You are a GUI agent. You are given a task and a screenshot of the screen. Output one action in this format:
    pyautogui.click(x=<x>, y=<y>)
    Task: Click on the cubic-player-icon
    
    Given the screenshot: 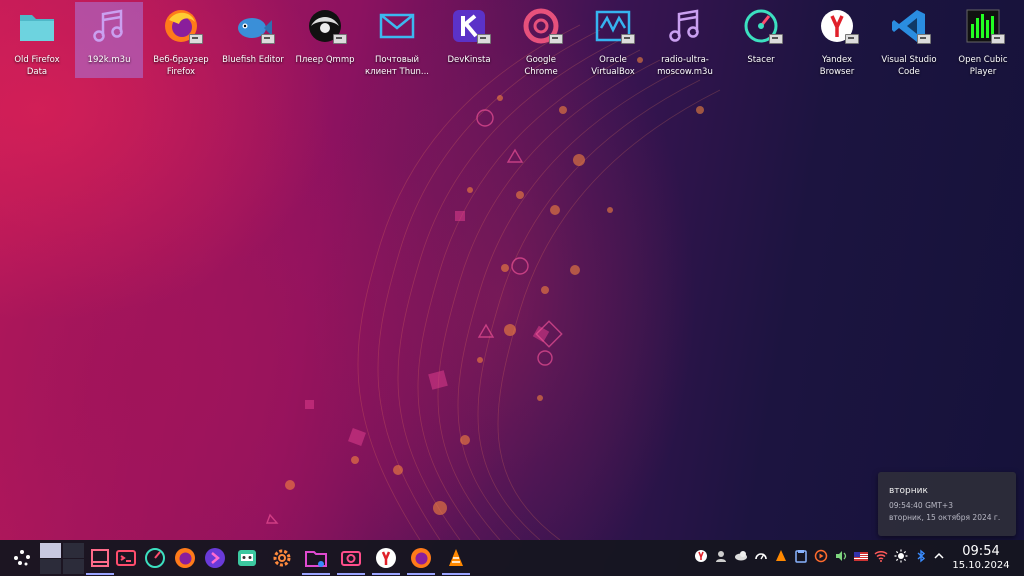 What is the action you would take?
    pyautogui.click(x=984, y=26)
    